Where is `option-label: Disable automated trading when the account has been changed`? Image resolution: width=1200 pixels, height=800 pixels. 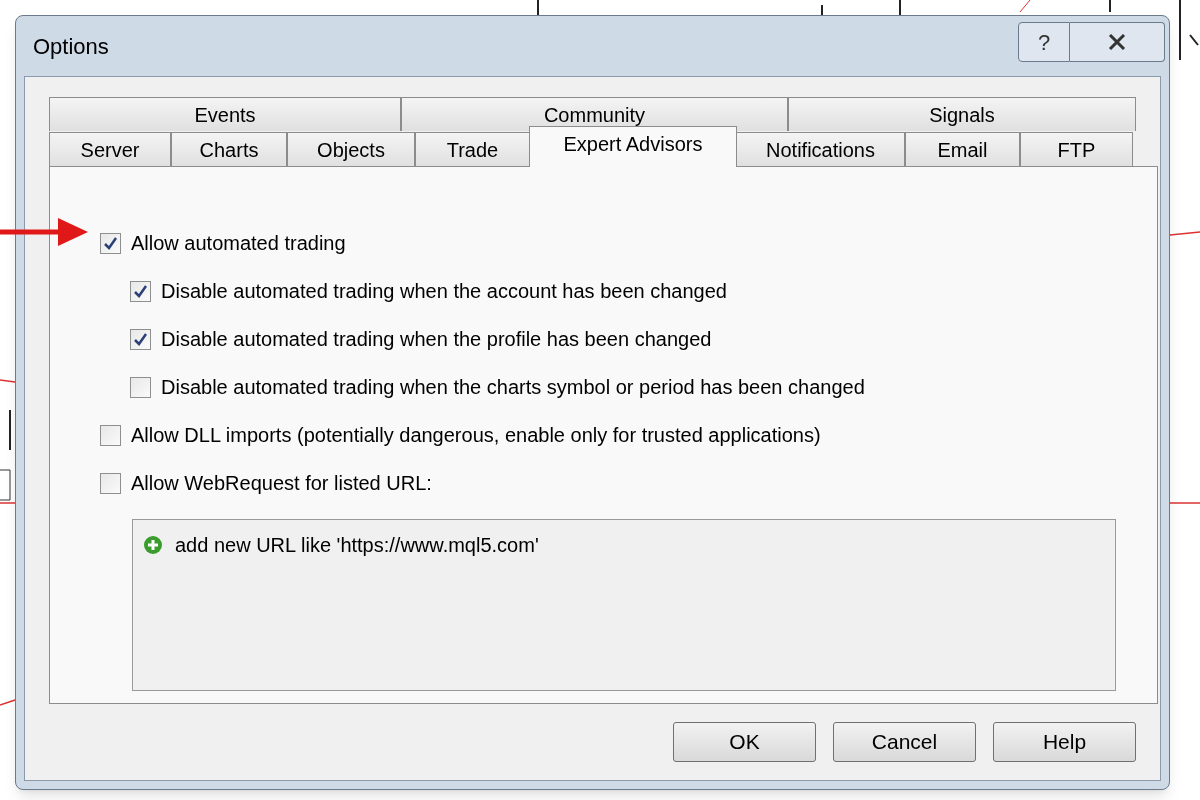 option-label: Disable automated trading when the account has been changed is located at coordinates (444, 291).